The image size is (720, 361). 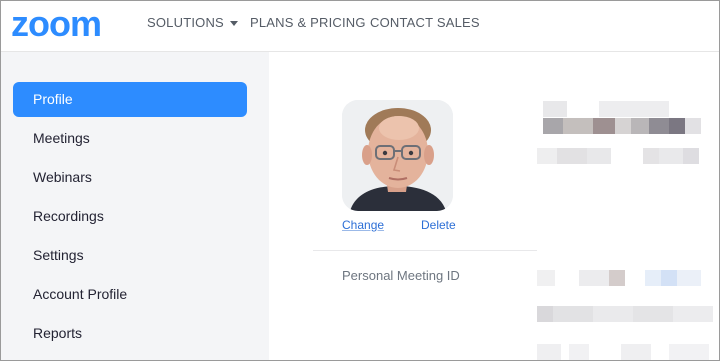 What do you see at coordinates (62, 177) in the screenshot?
I see `sidebar-item-label: Webinars` at bounding box center [62, 177].